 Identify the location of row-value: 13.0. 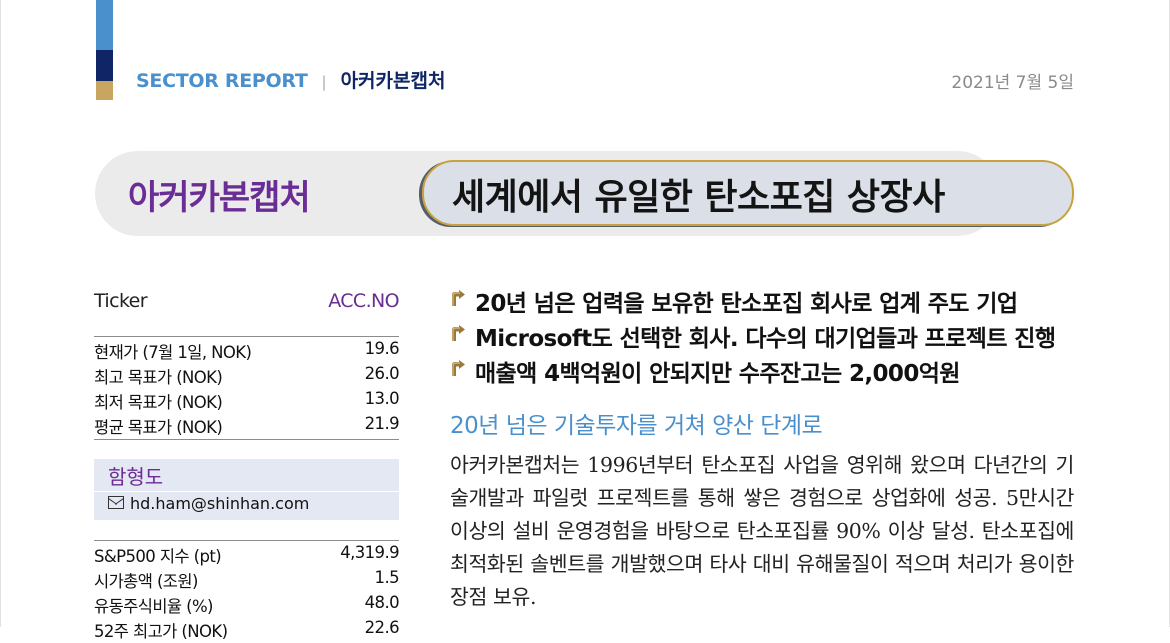
(382, 398).